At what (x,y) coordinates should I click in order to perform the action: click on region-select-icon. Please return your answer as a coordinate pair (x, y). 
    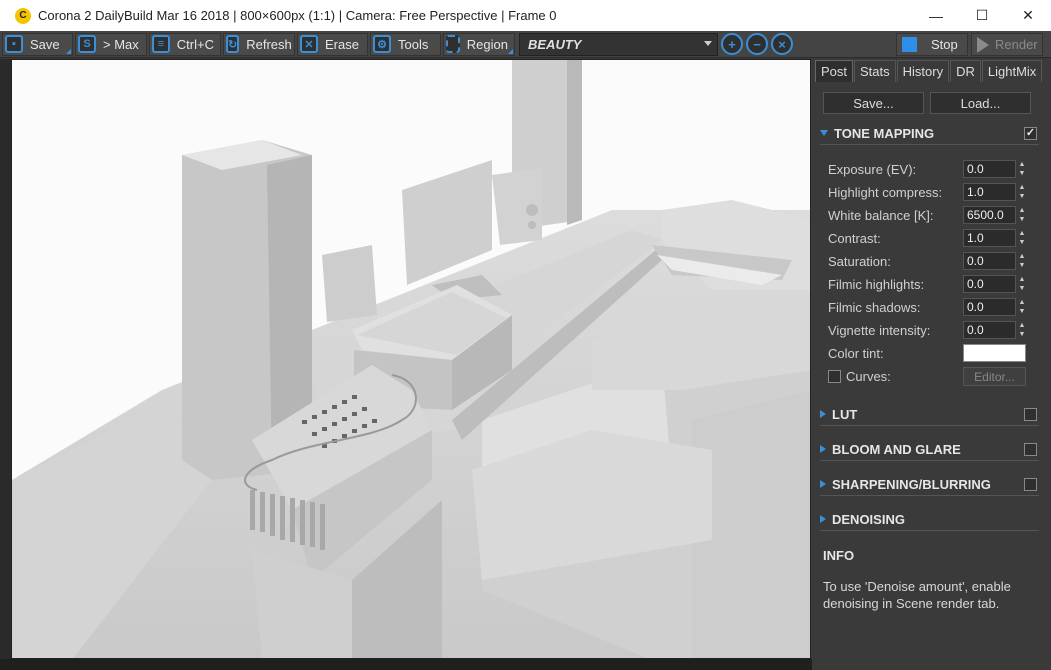
    Looking at the image, I should click on (453, 44).